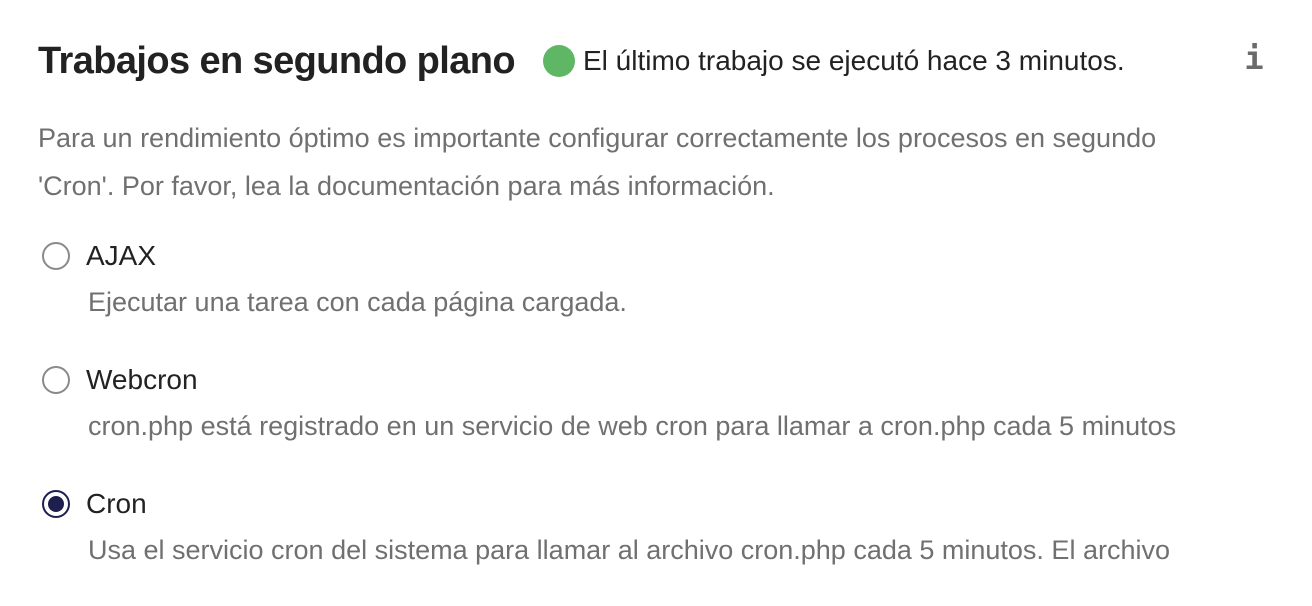 The image size is (1312, 606). Describe the element at coordinates (277, 60) in the screenshot. I see `section-title: Trabajos en segundo plano` at that location.